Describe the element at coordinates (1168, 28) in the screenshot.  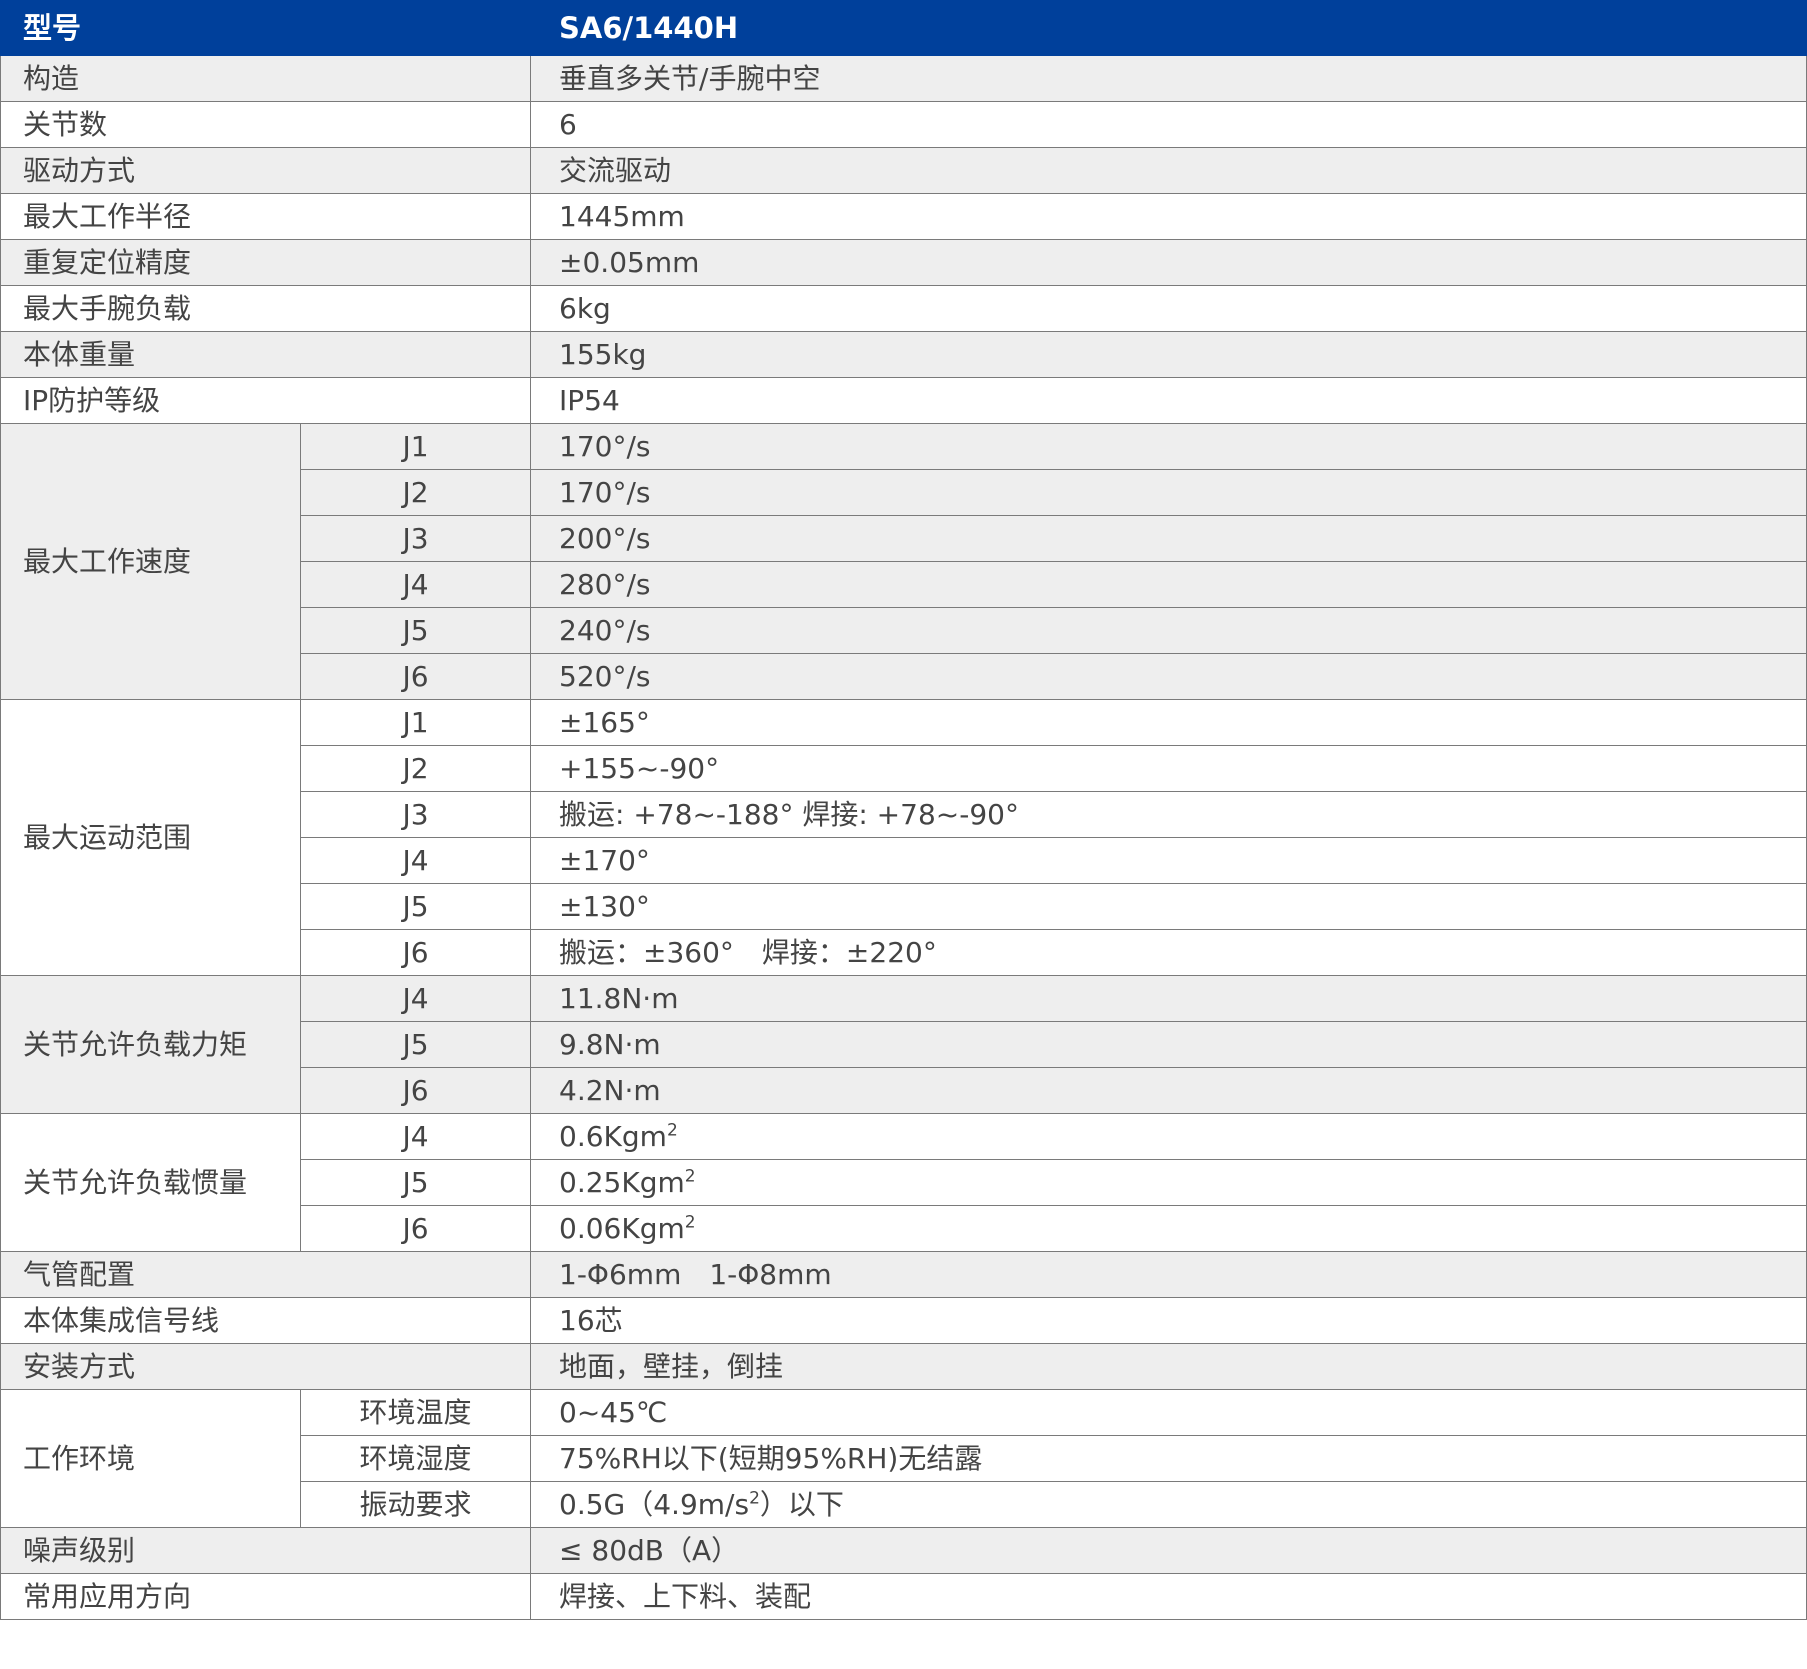
I see `header-model: SA6/1440H` at that location.